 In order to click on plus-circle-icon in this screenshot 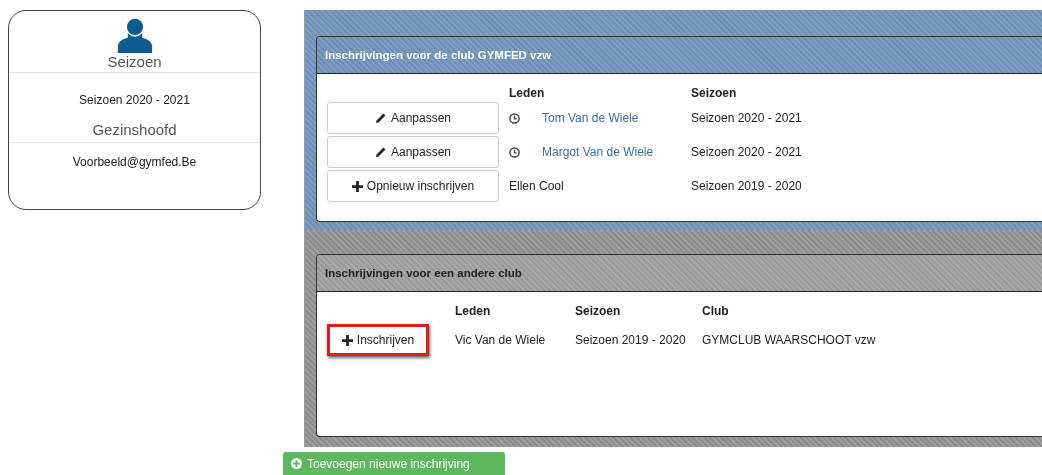, I will do `click(296, 463)`.